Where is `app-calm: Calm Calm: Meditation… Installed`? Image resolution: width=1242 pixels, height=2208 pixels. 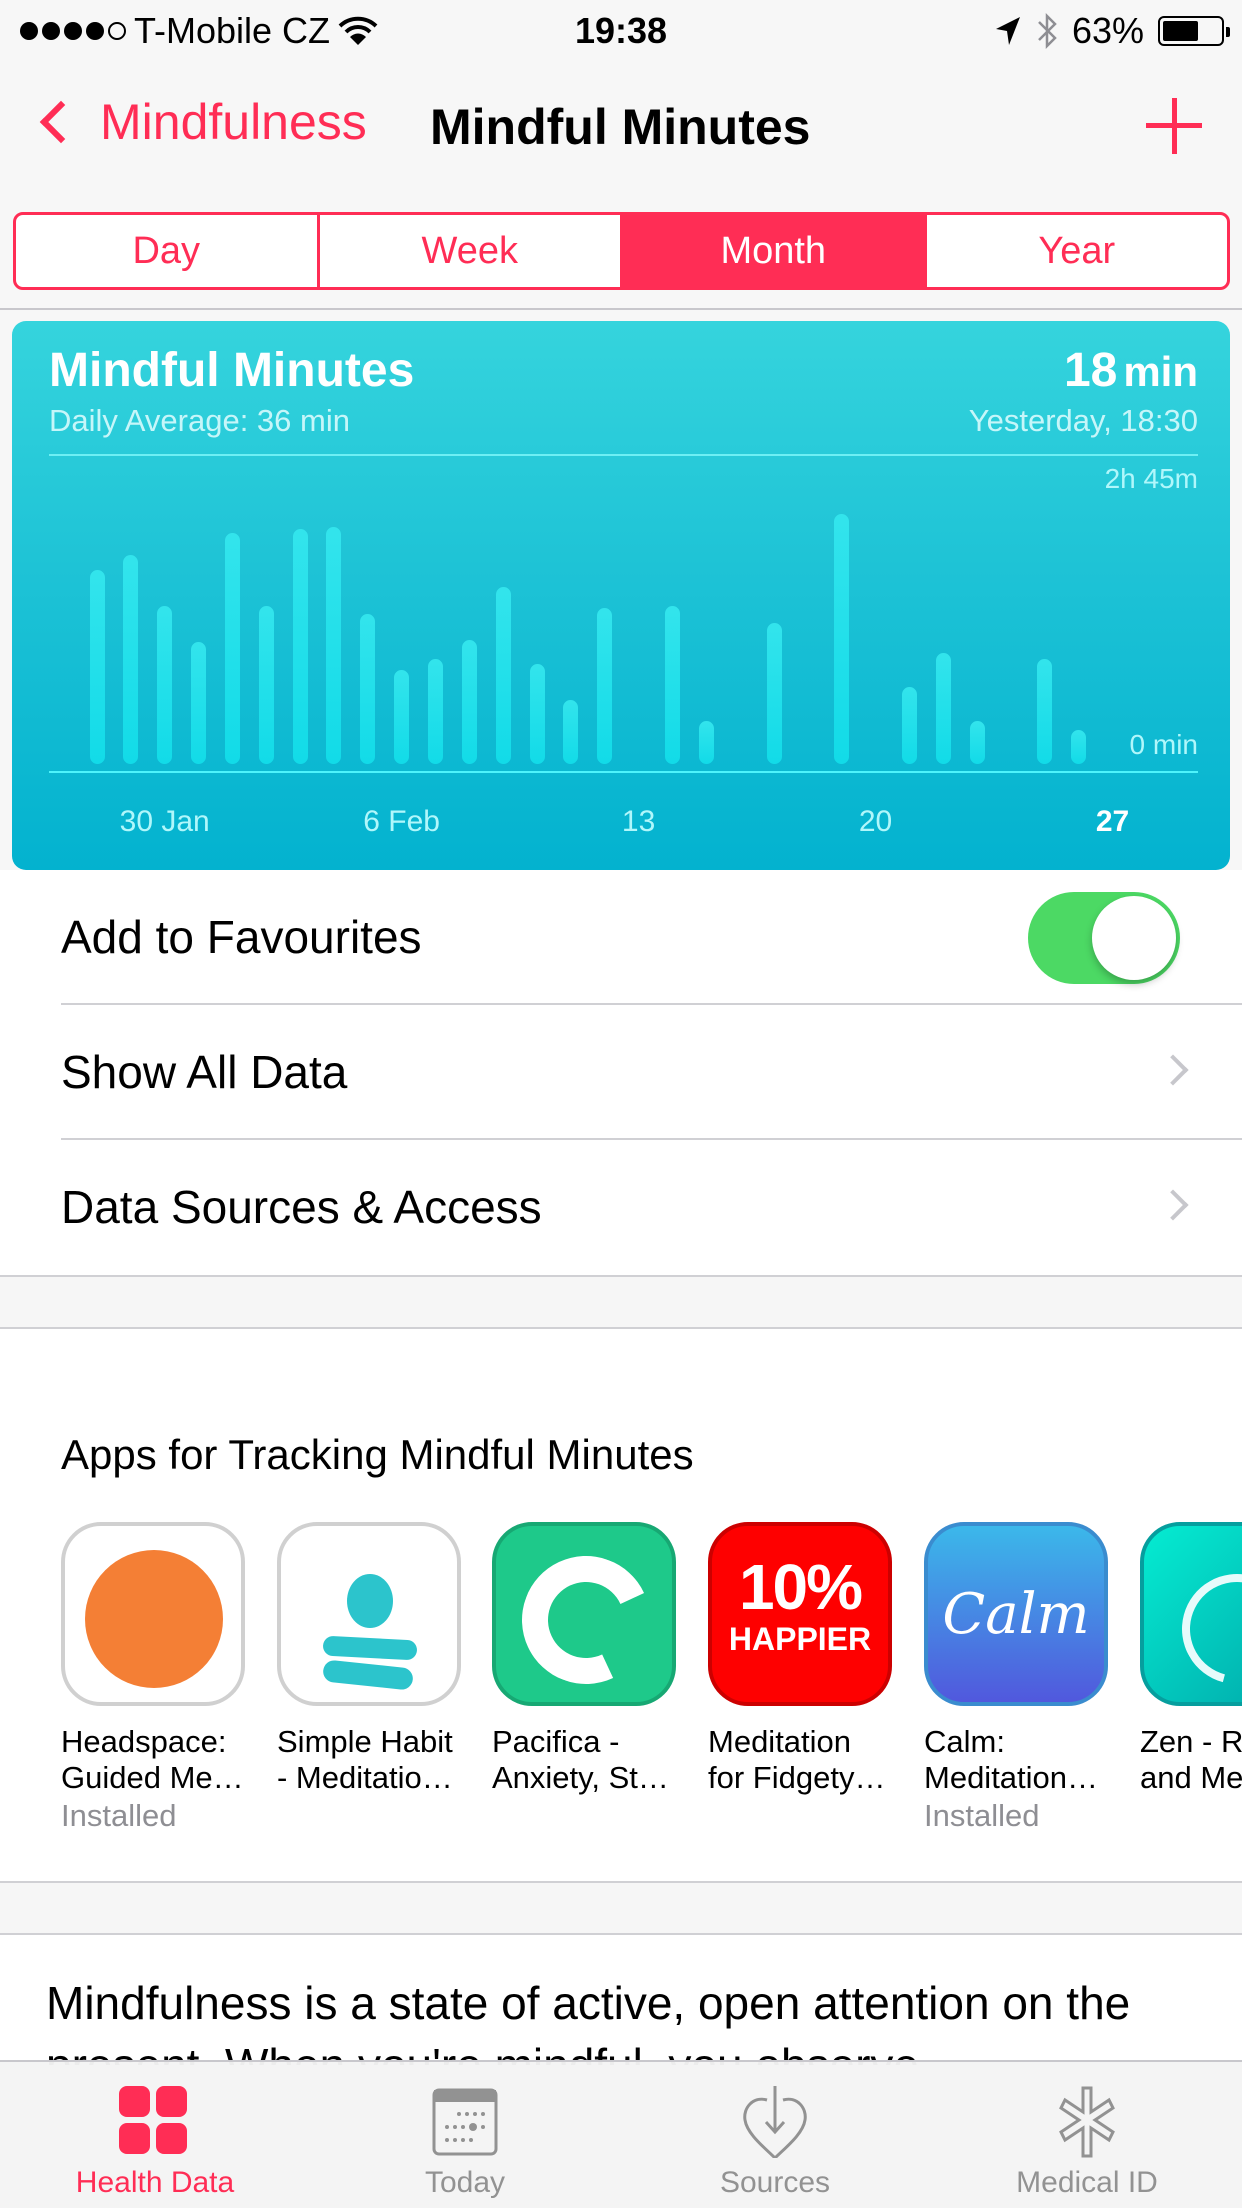 app-calm: Calm Calm: Meditation… Installed is located at coordinates (1024, 1679).